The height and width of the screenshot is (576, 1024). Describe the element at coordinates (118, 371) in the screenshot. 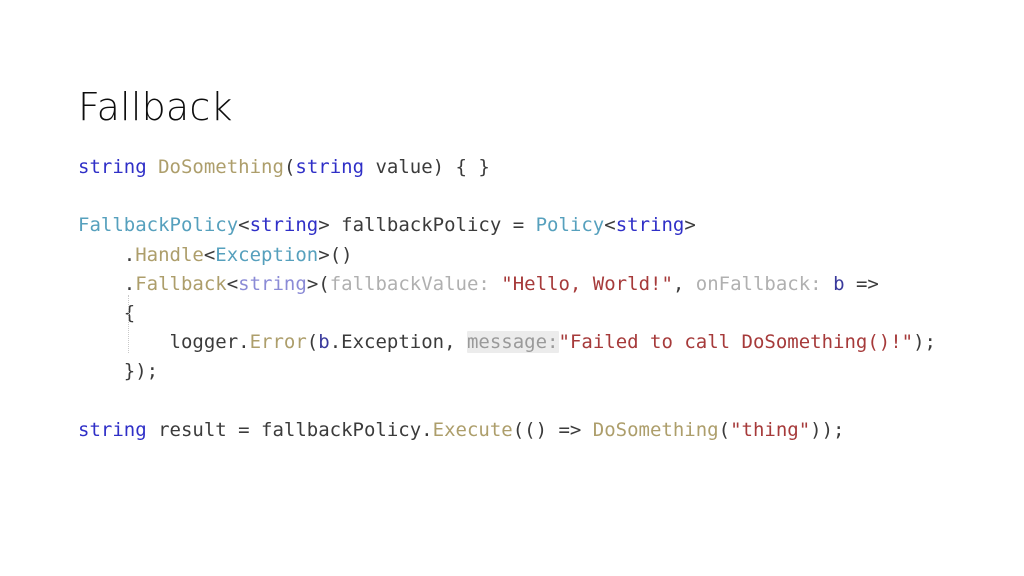

I see `code-token-plain: });` at that location.